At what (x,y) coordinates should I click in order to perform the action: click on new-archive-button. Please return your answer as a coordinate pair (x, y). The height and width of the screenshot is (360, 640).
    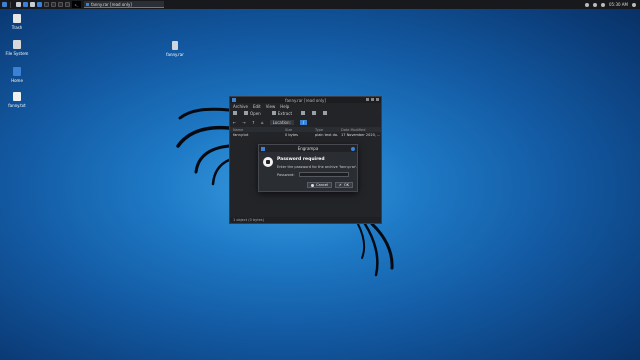
    Looking at the image, I should click on (236, 113).